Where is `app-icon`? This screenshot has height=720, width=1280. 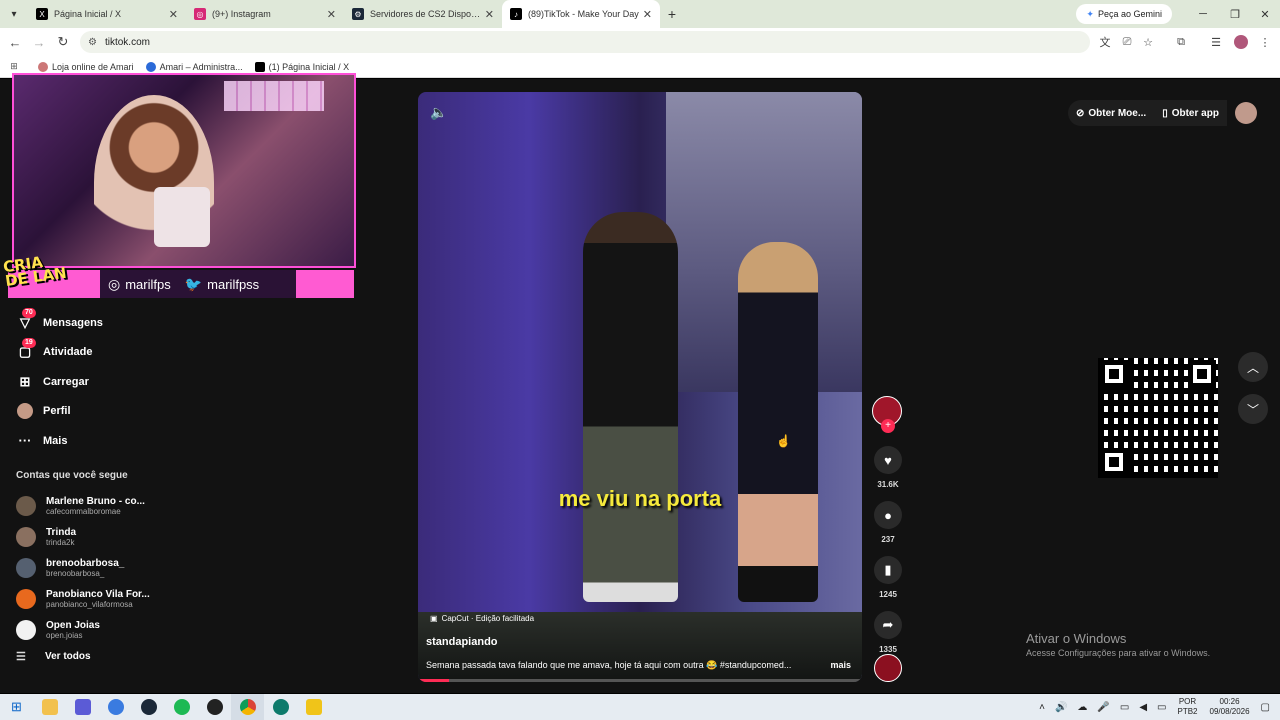
app-icon is located at coordinates (280, 707).